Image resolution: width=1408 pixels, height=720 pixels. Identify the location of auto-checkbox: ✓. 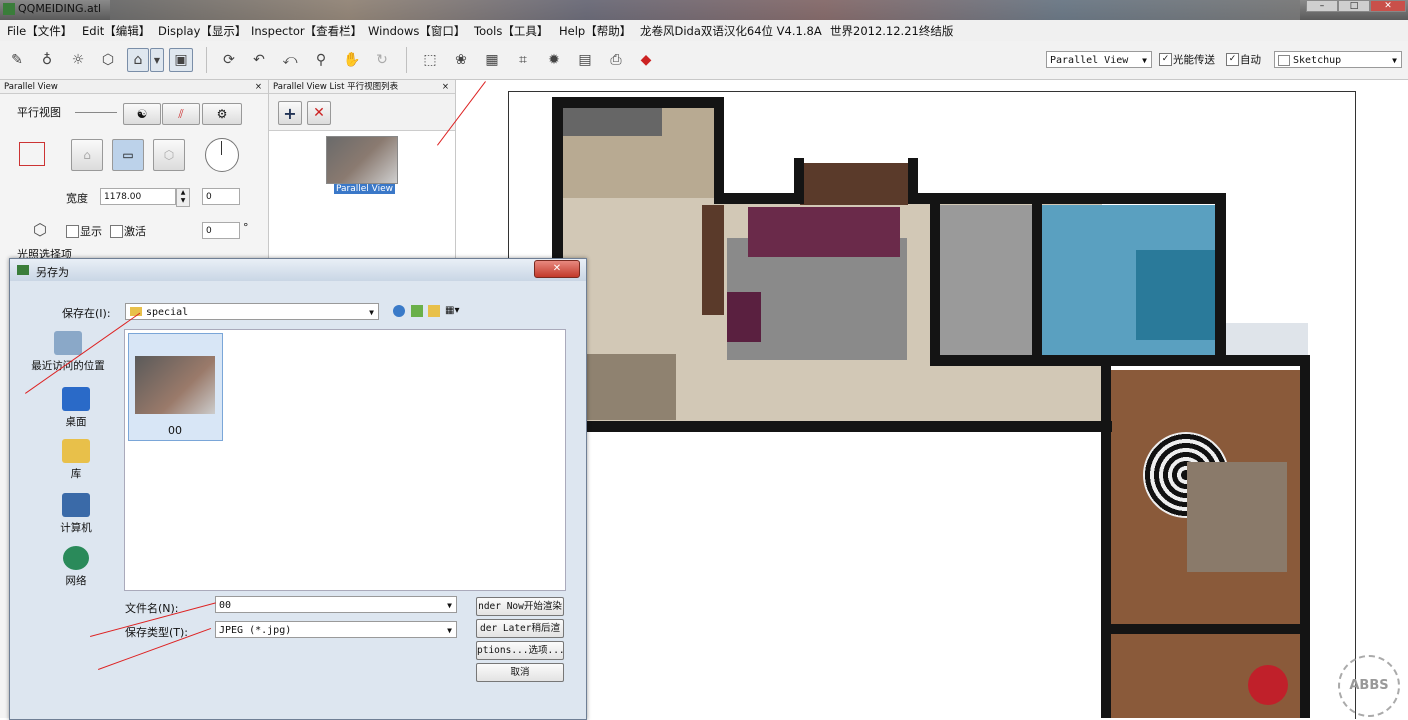
(1232, 59).